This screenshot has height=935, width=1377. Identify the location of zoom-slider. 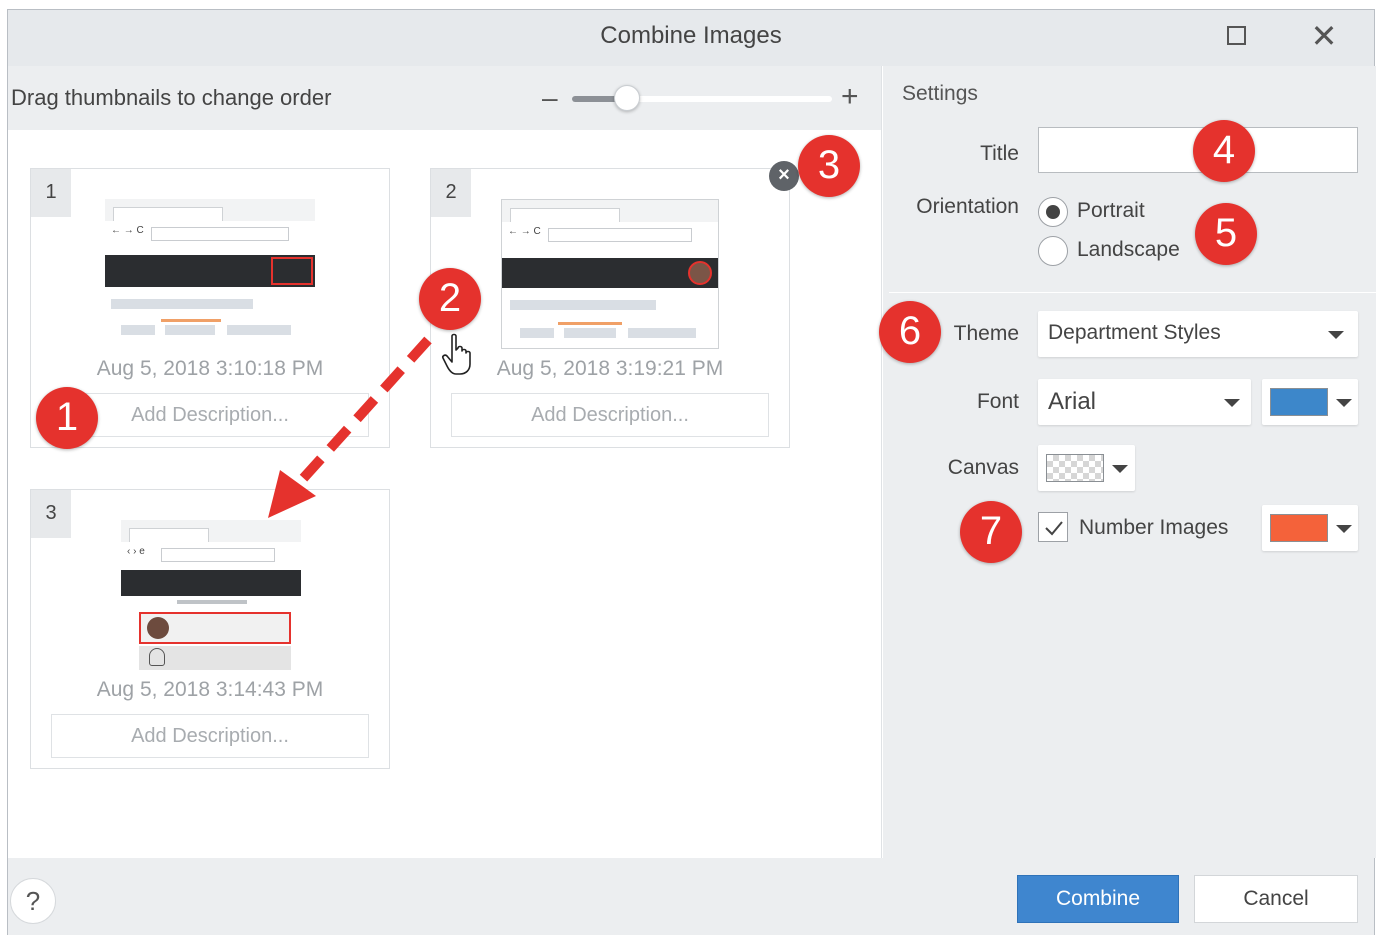
(702, 98).